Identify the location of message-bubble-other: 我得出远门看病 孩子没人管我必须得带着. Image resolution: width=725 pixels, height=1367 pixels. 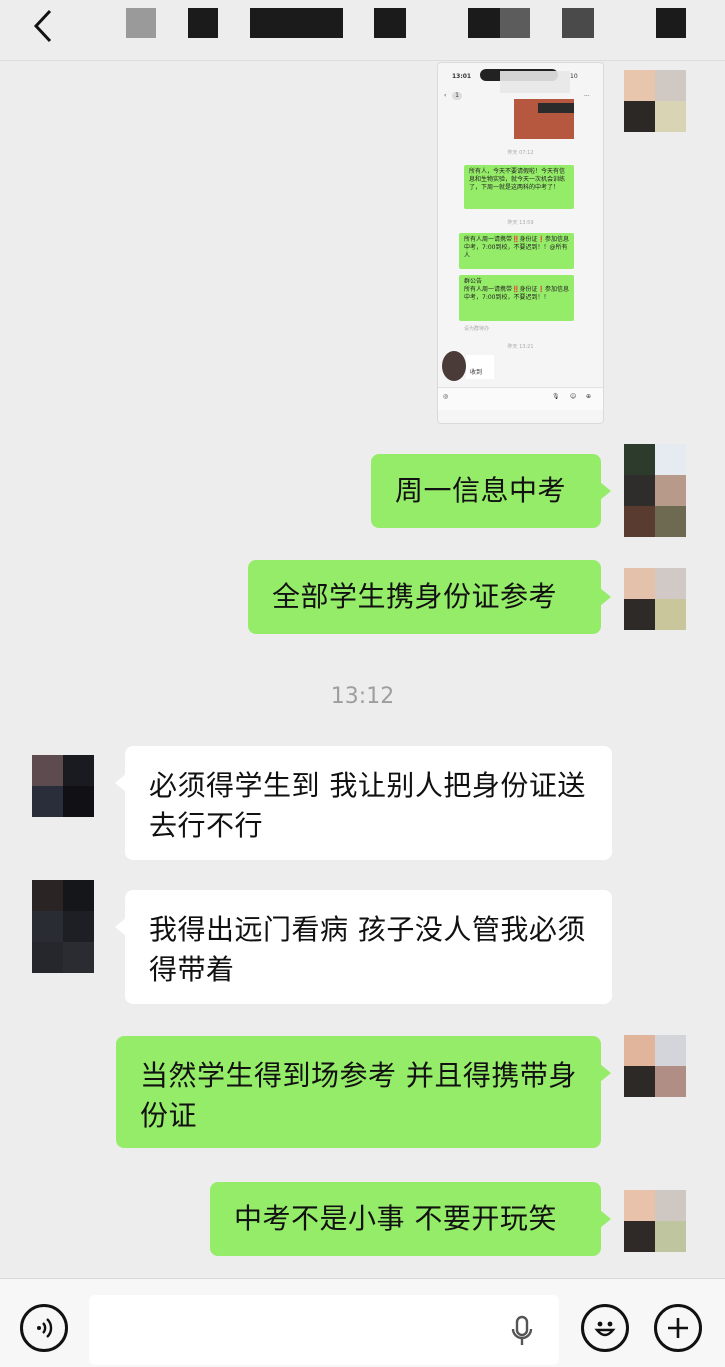
(363, 947).